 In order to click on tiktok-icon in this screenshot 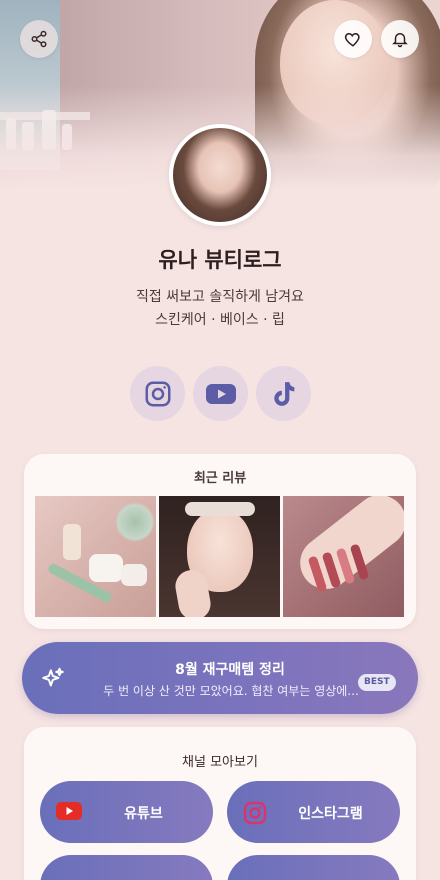, I will do `click(283, 393)`.